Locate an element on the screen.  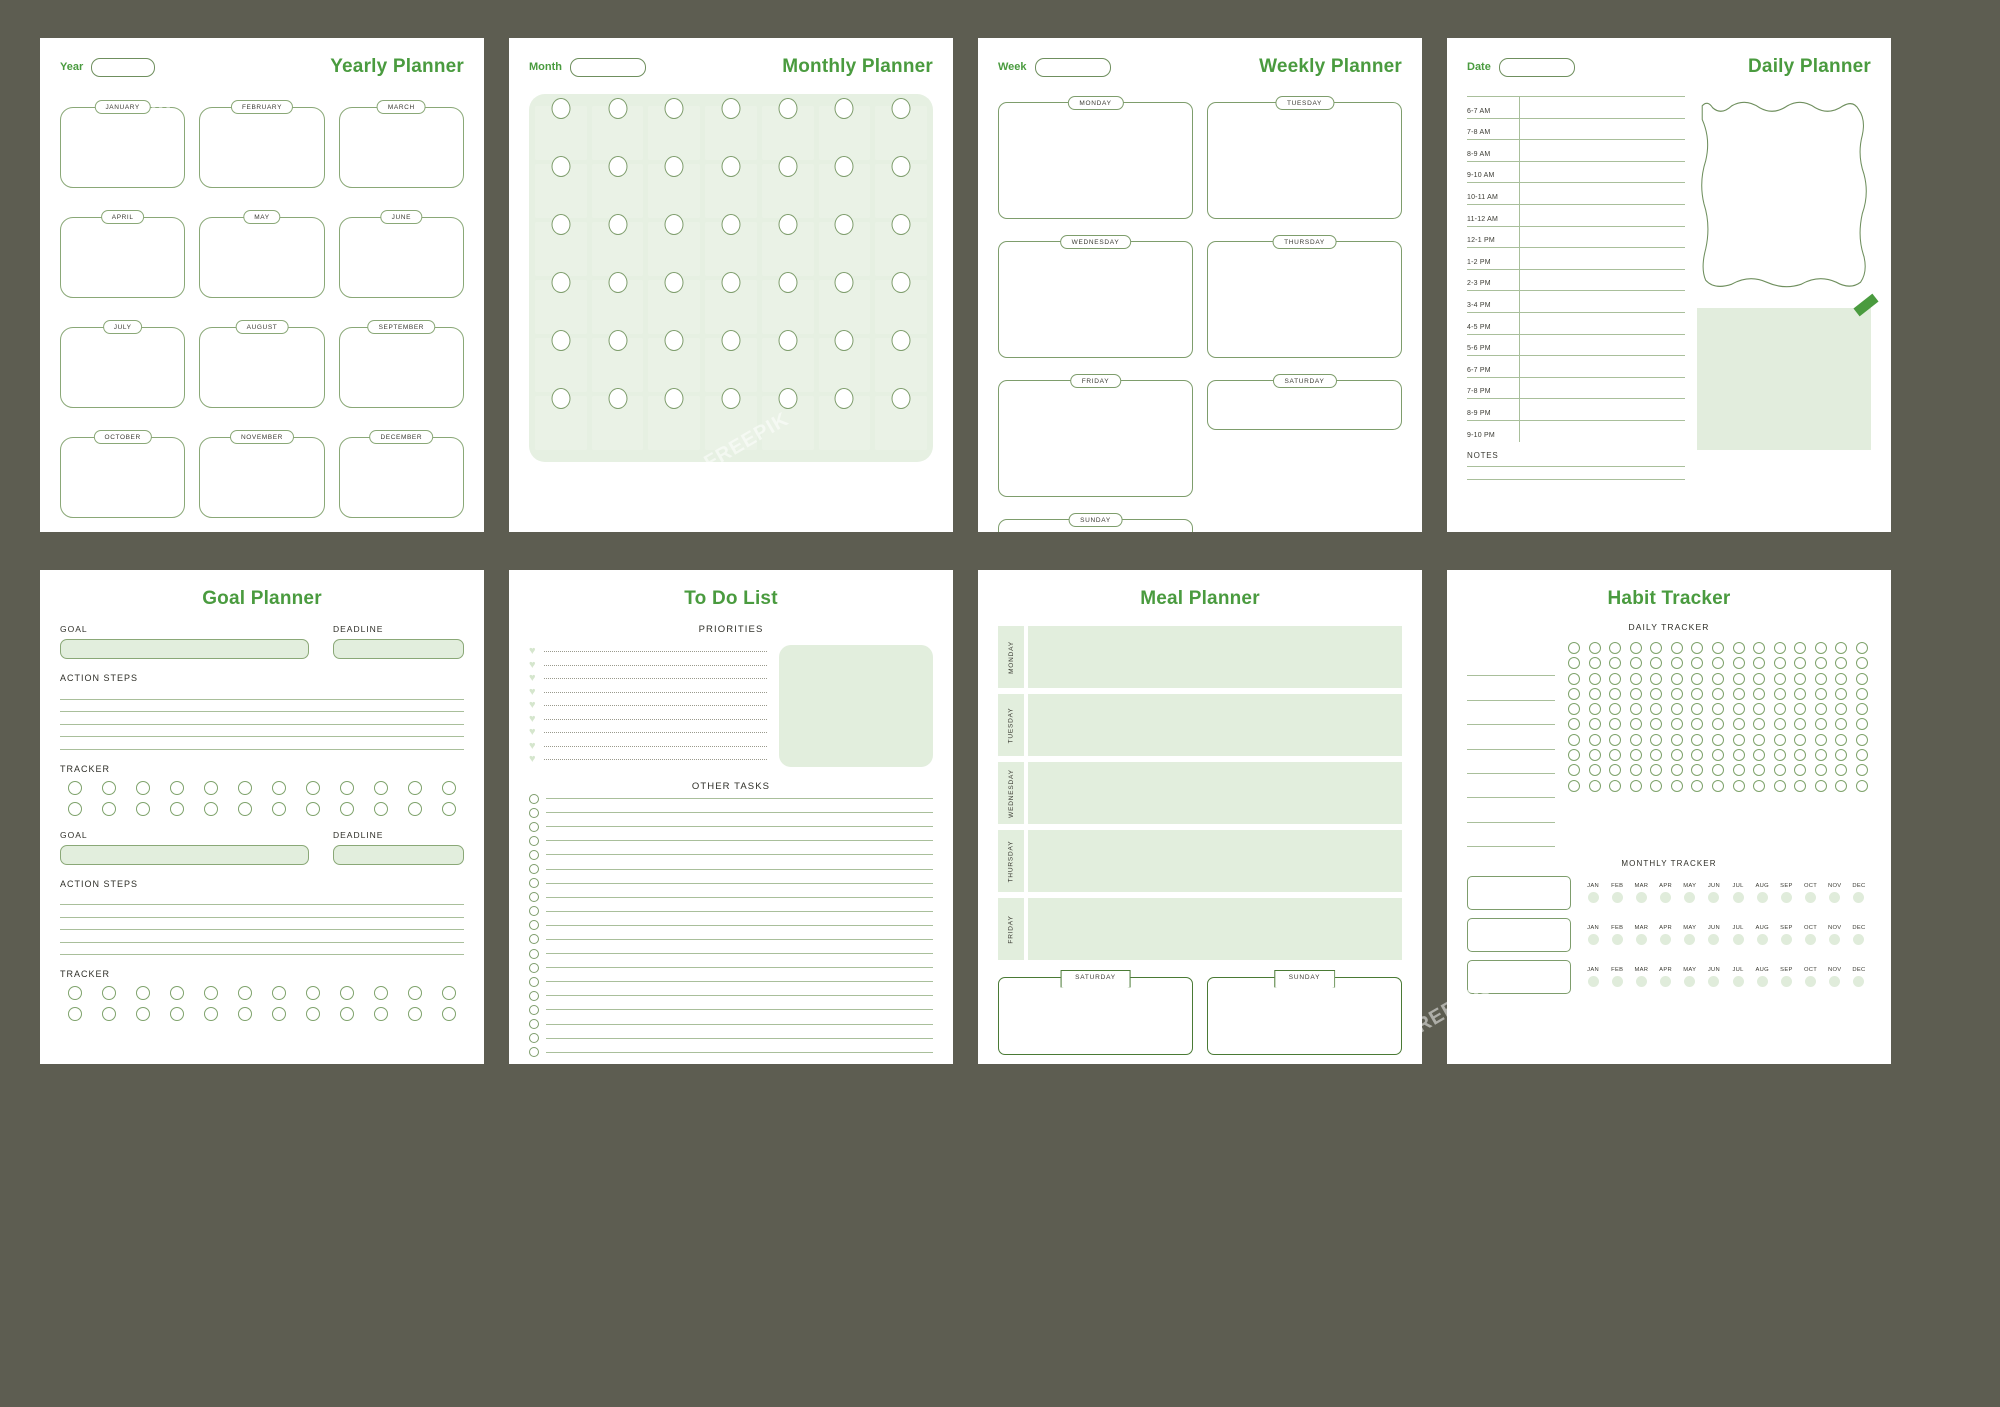
weekday-box: SUNDAY is located at coordinates (1095, 522).